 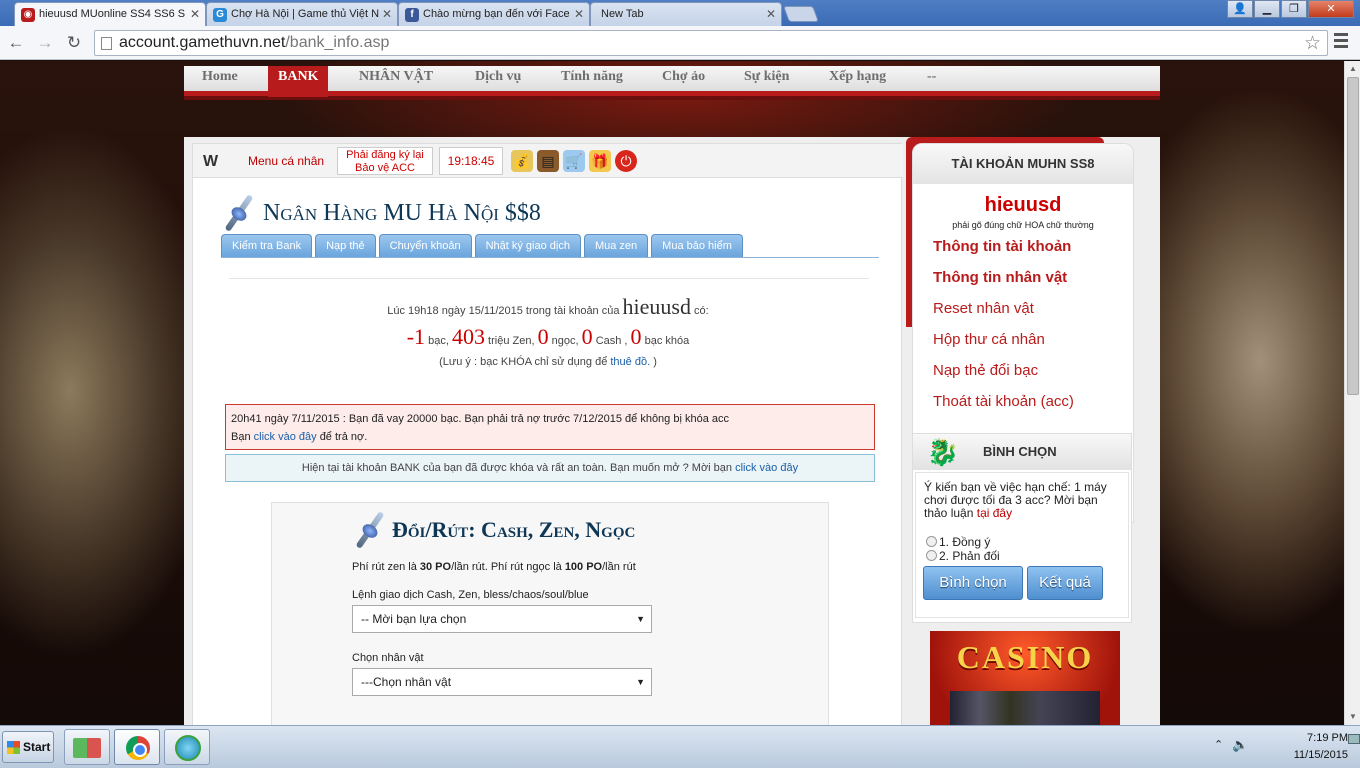 What do you see at coordinates (931, 81) in the screenshot?
I see `nav-more: --` at bounding box center [931, 81].